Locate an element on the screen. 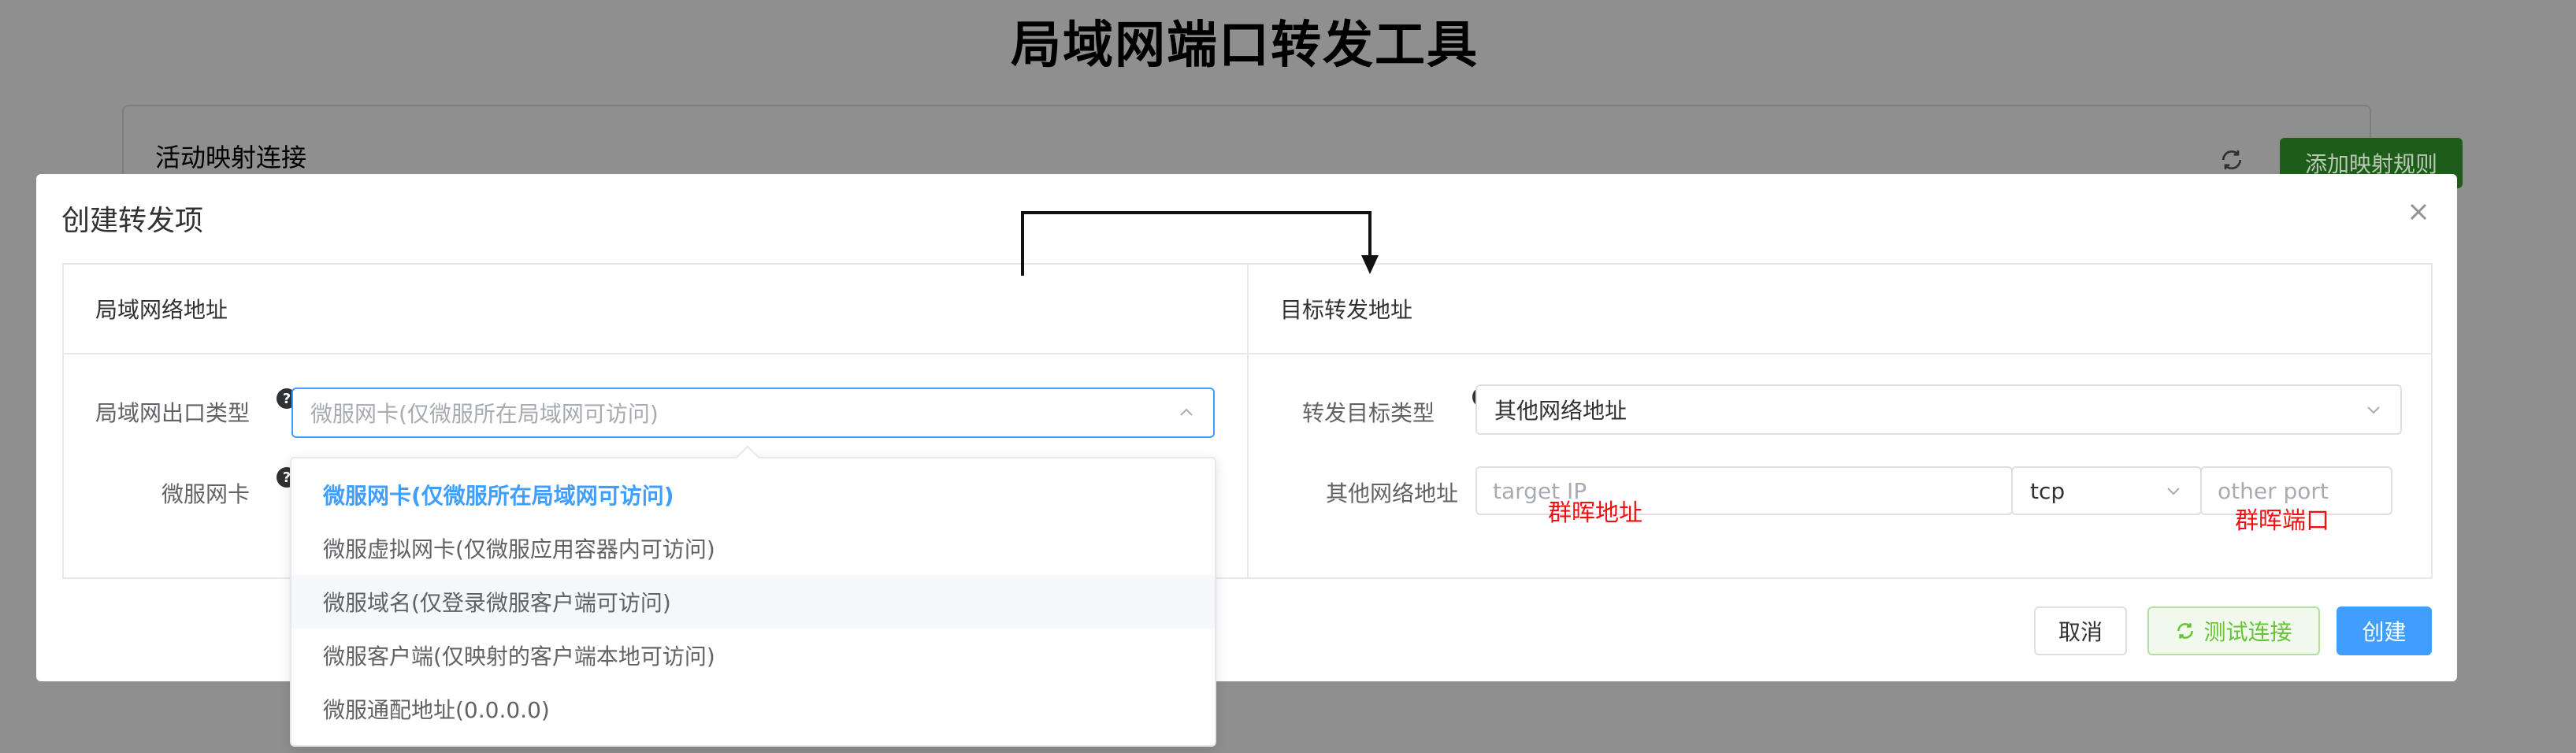 Image resolution: width=2576 pixels, height=753 pixels. target-type-value: 其他网络地址 is located at coordinates (1561, 411).